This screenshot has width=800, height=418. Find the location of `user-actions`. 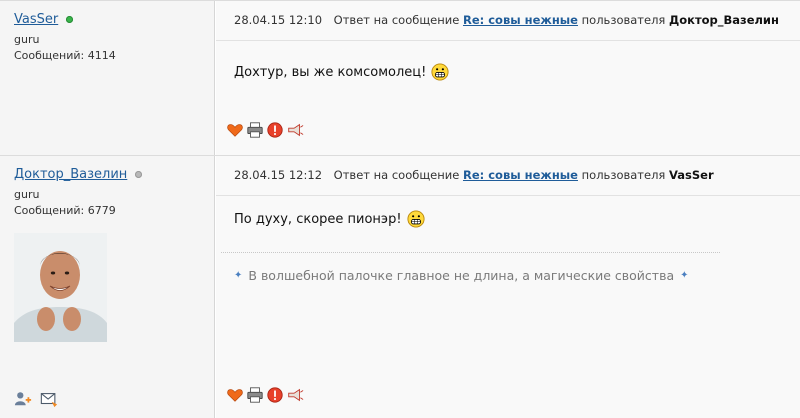

user-actions is located at coordinates (36, 399).